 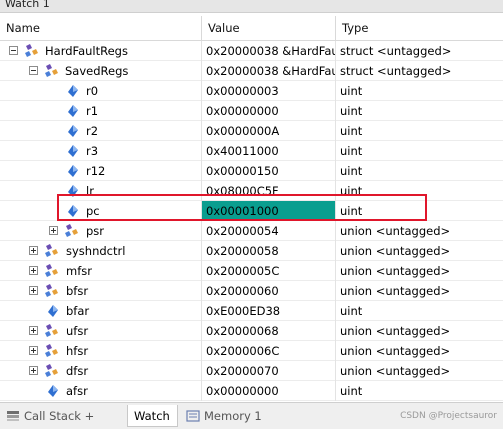 I want to click on tree-row-hfsr: hfsr 0x2000006C union <untagged>, so click(x=251, y=351).